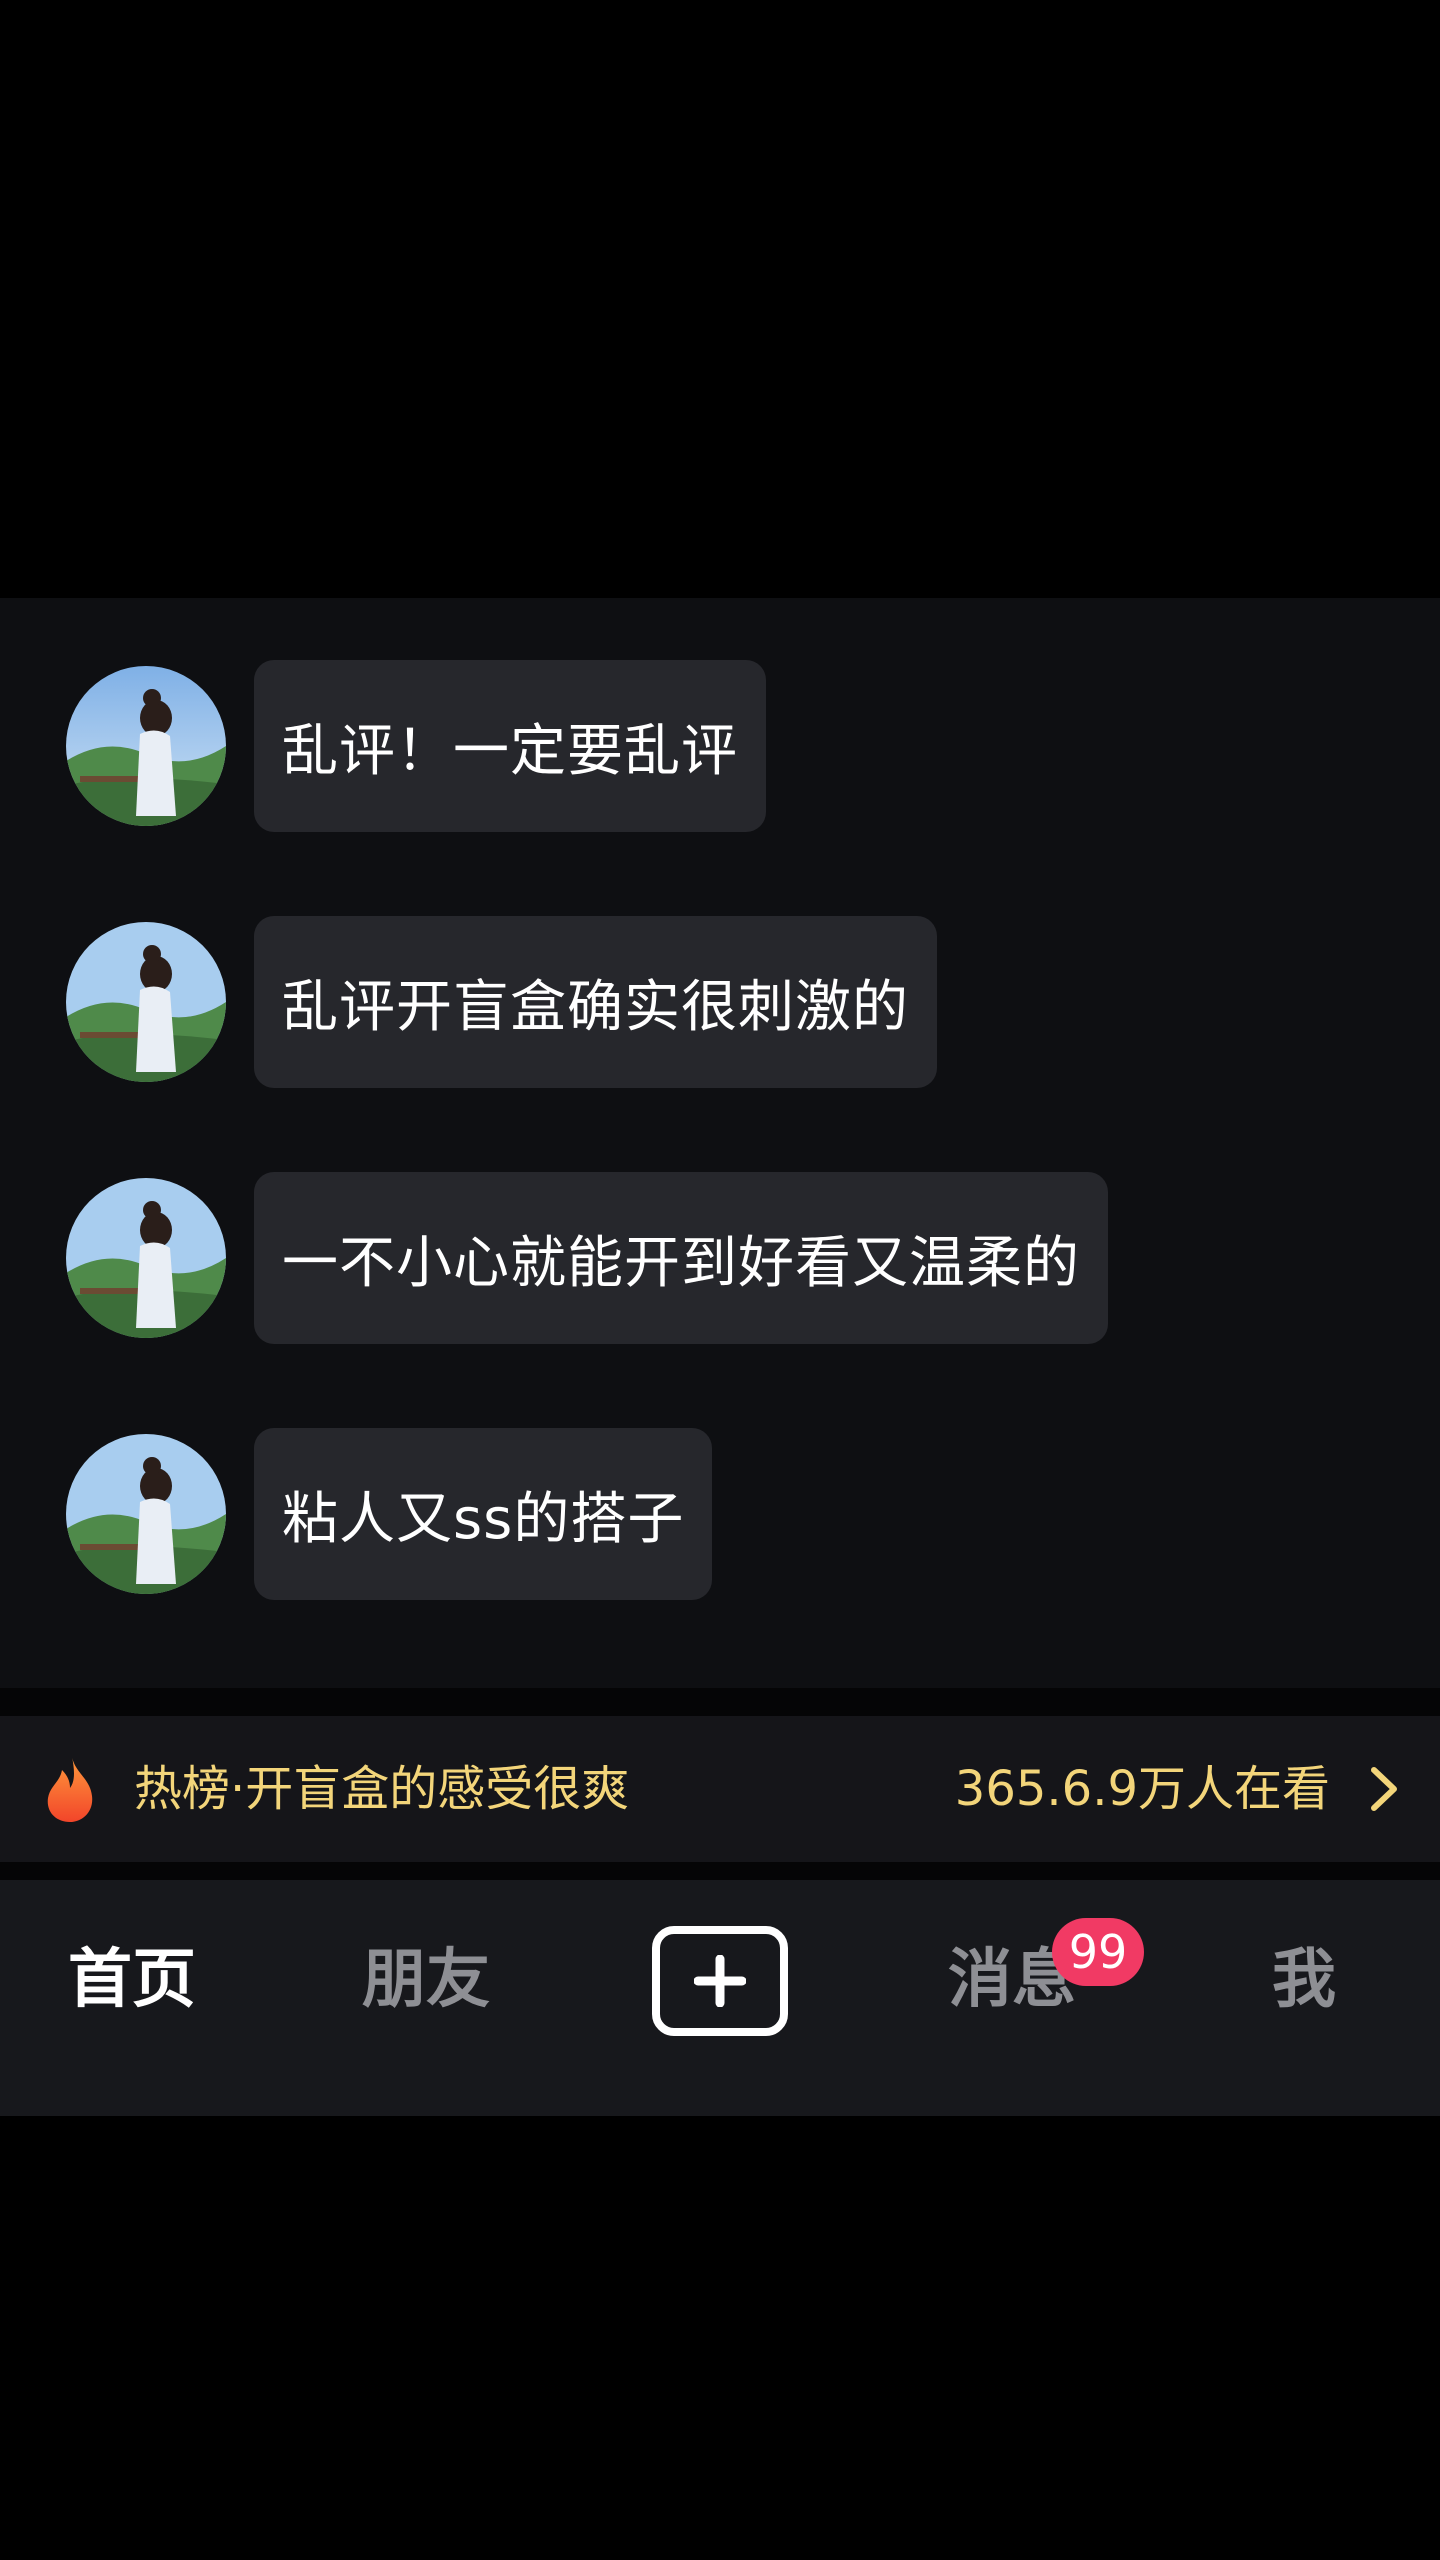 This screenshot has width=1440, height=2560. What do you see at coordinates (720, 1789) in the screenshot?
I see `hot-list-banner: 热榜·开盲盒的感受很爽 365.6.9万人在看` at bounding box center [720, 1789].